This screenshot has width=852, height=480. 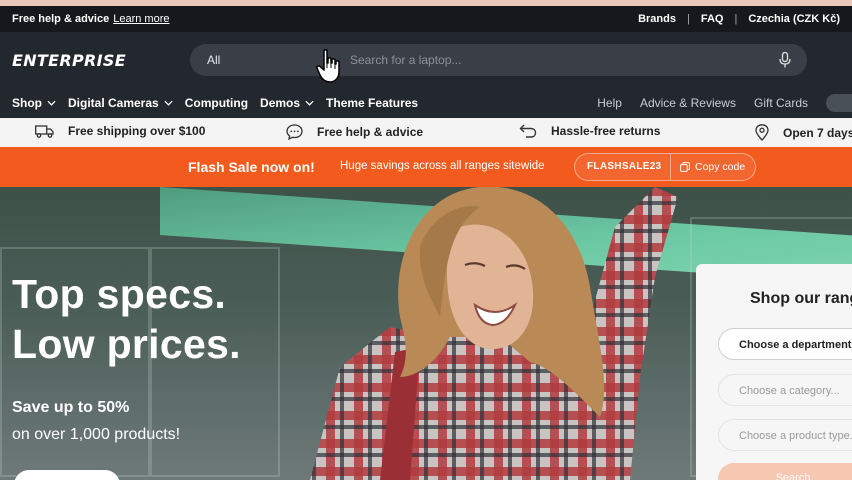 I want to click on flash-sale-subtitle: Huge savings across all ranges sitewide, so click(x=442, y=166).